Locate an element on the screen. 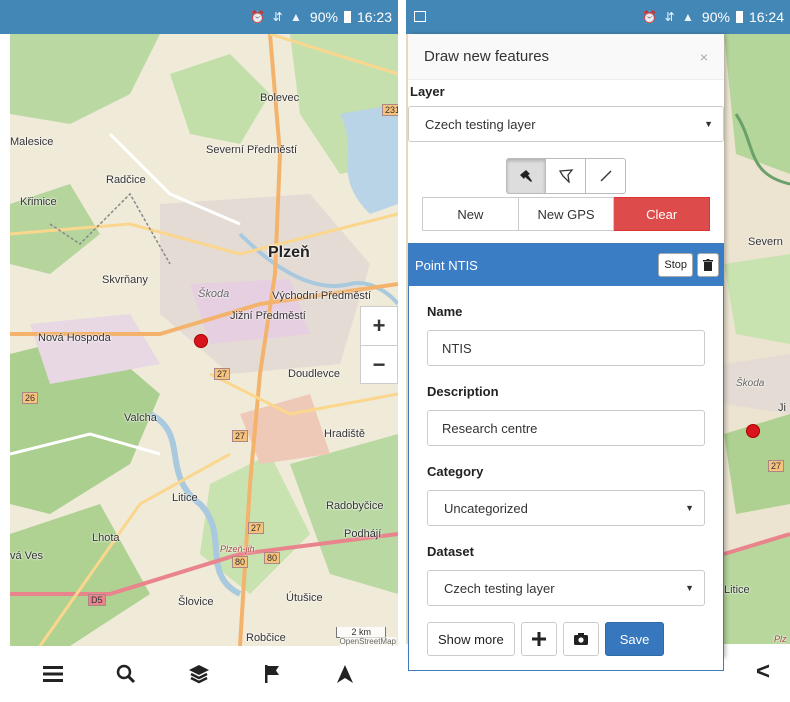  clock: 16:24 is located at coordinates (766, 17).